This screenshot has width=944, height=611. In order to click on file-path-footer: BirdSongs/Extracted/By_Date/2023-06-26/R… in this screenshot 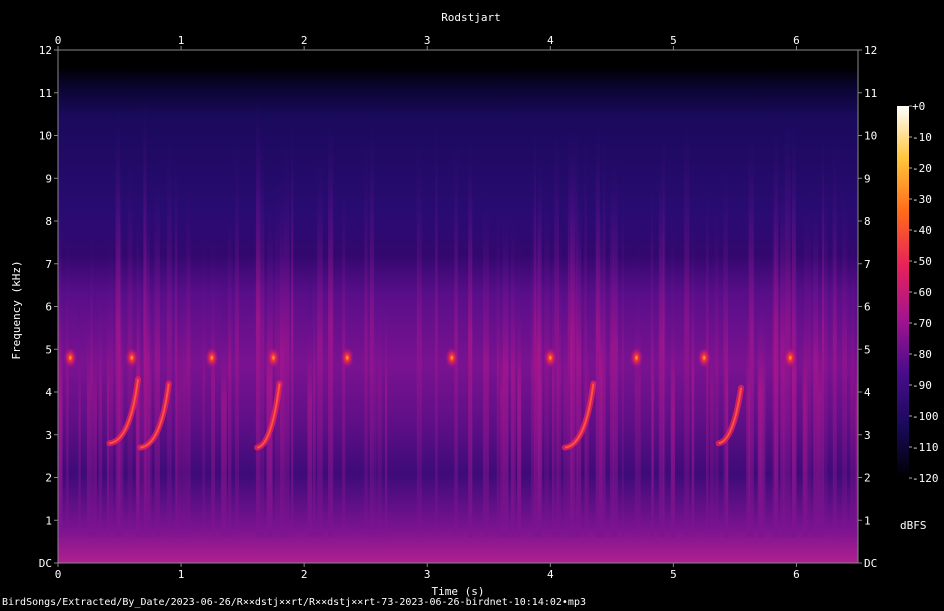, I will do `click(294, 602)`.